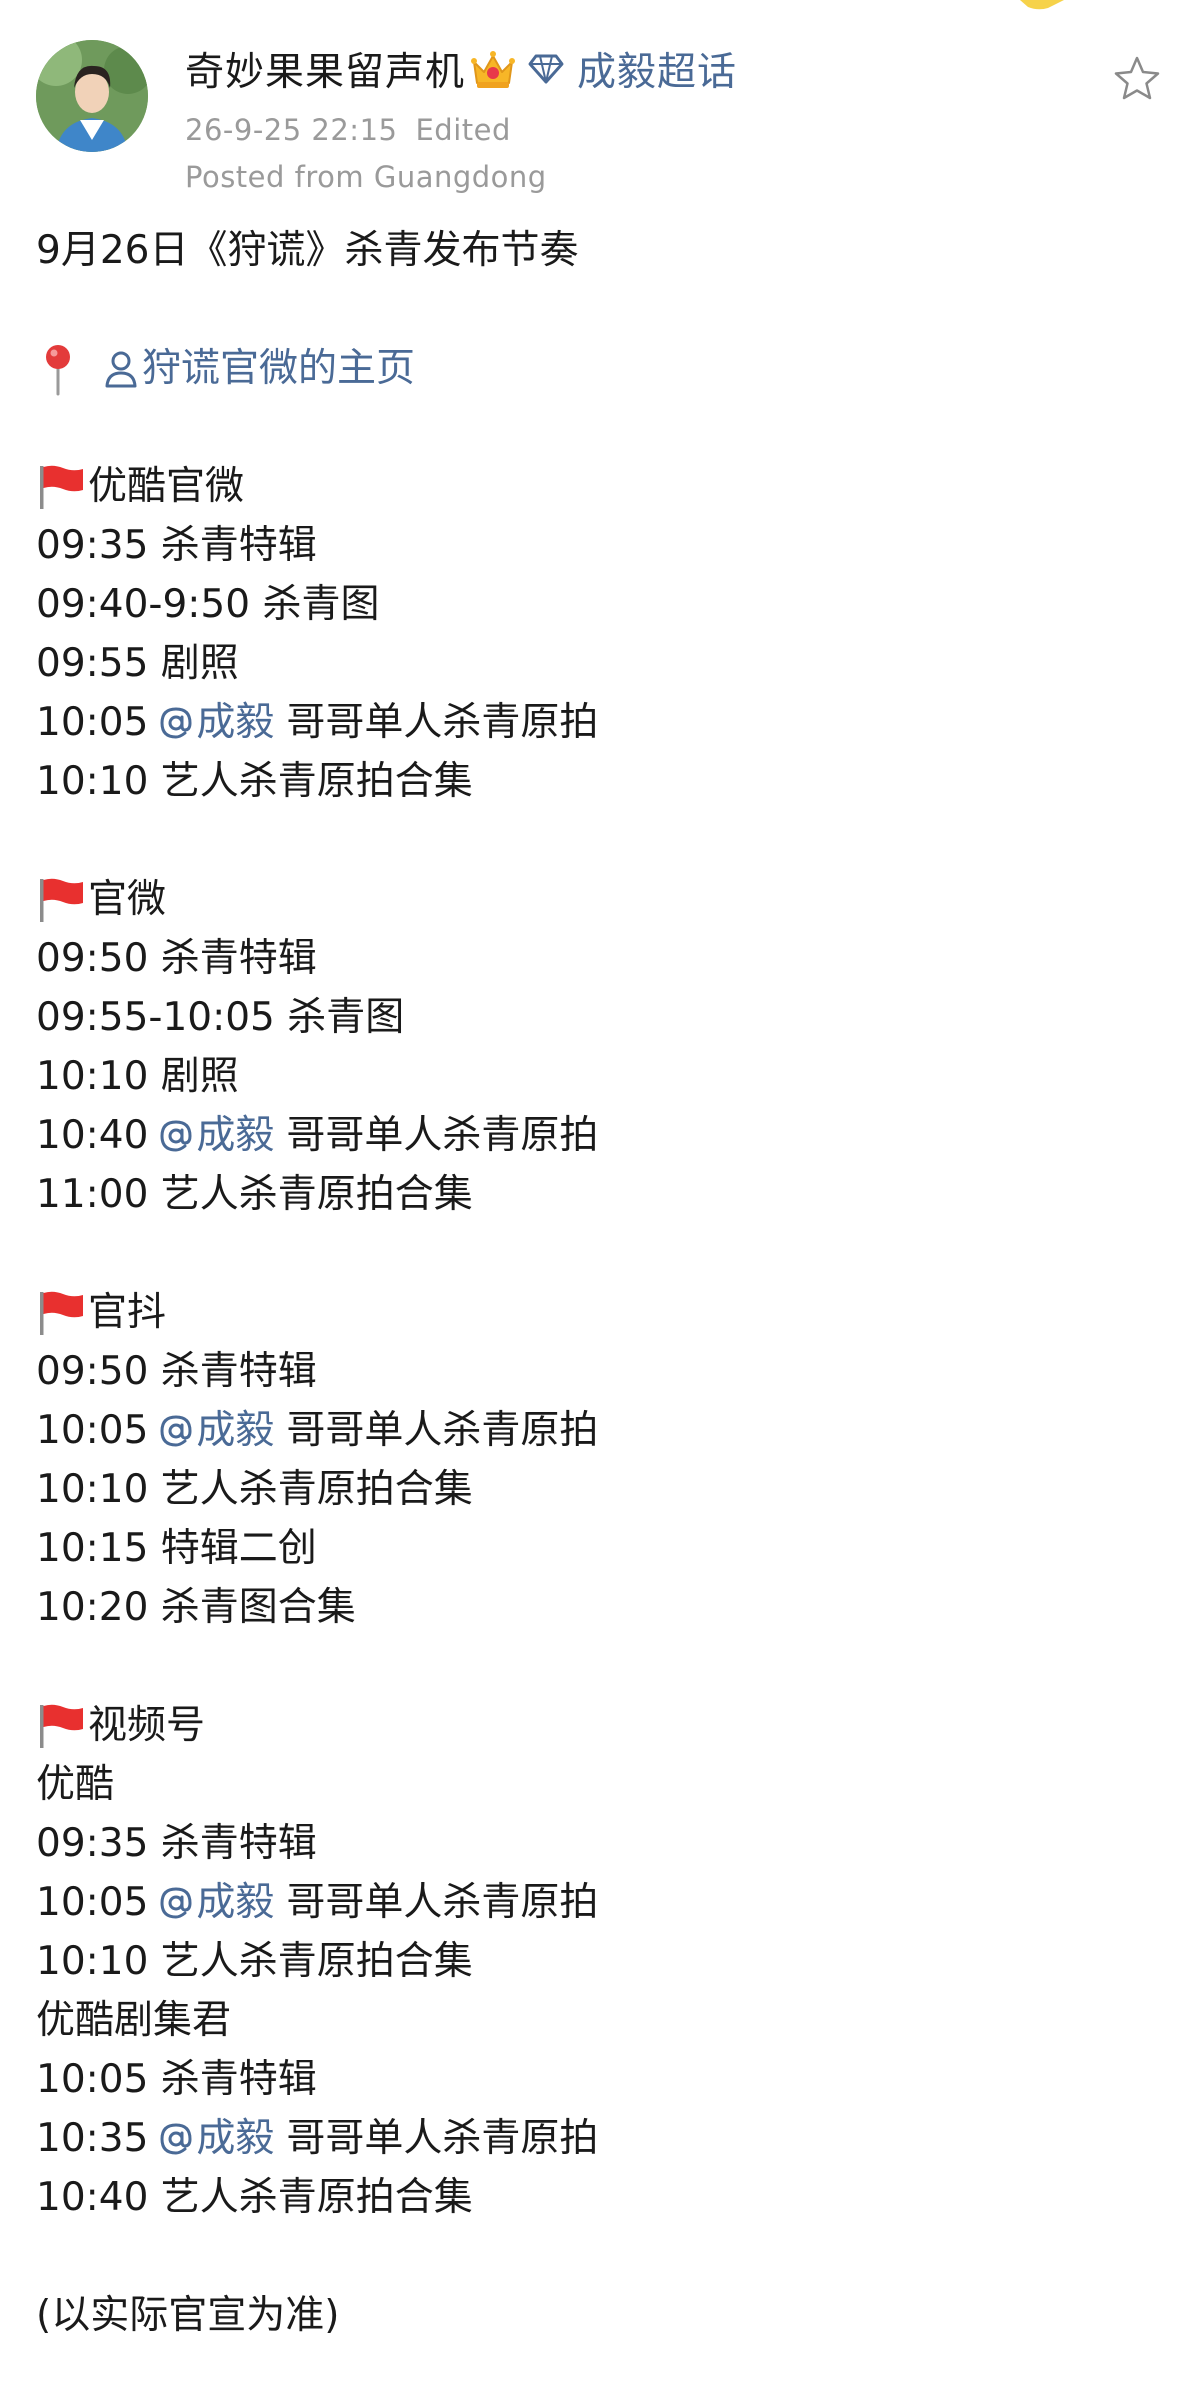 The image size is (1200, 2394). I want to click on post-meta: 26-9-25 22:15 Edited, so click(348, 130).